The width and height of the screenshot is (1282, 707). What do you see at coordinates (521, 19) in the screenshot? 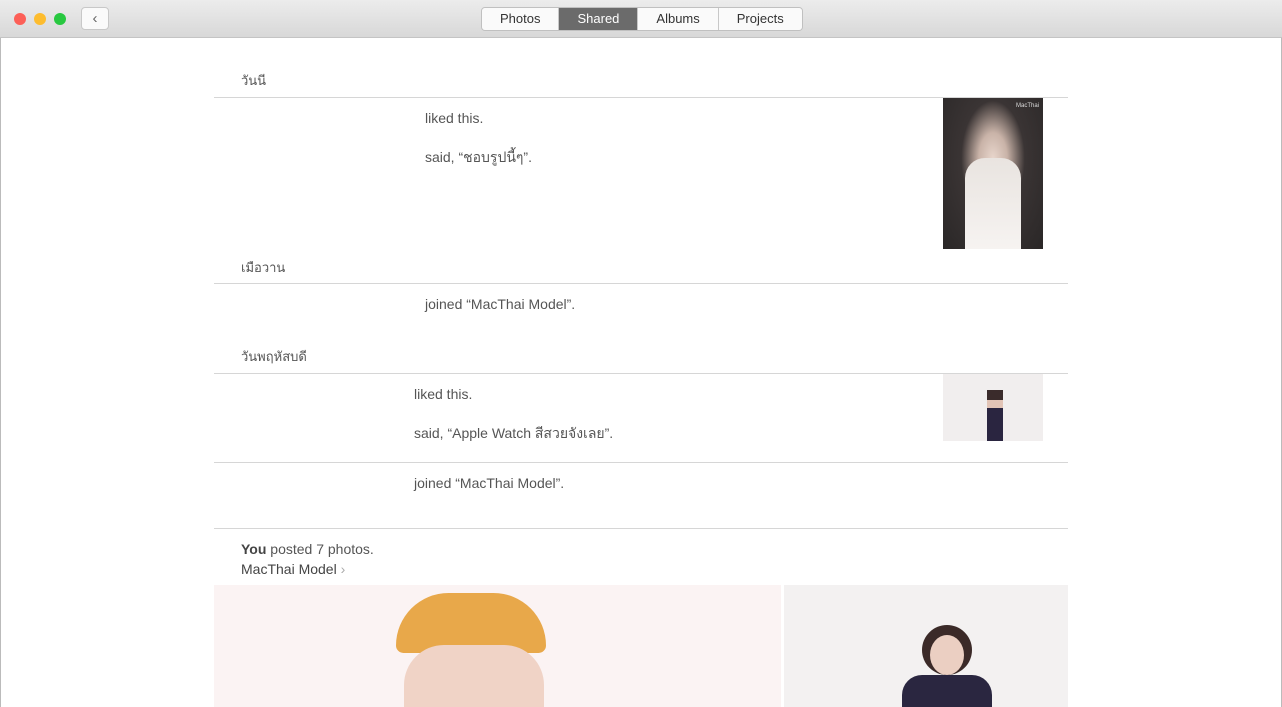
I see `tab-photos: Photos` at bounding box center [521, 19].